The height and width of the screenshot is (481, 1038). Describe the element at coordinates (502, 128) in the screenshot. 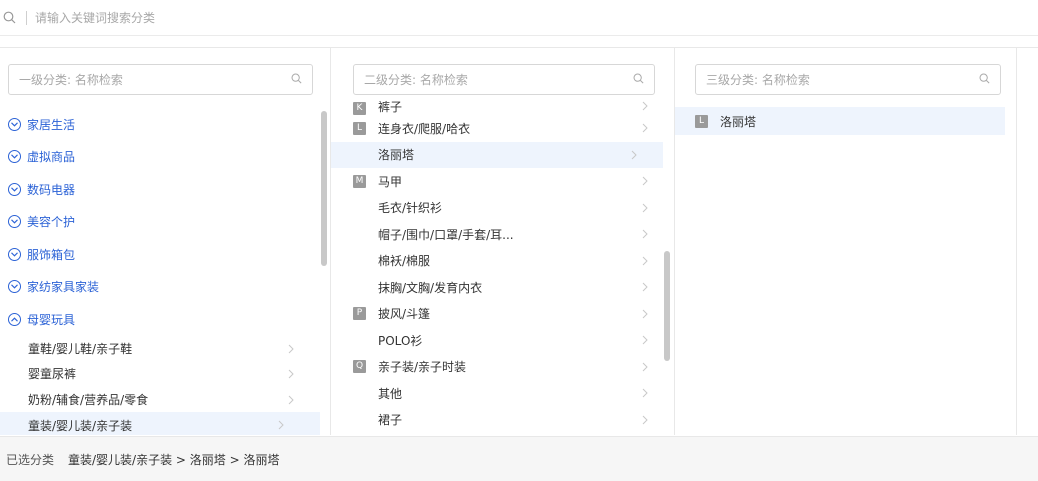

I see `level2-item: L 连身衣/爬服/哈衣` at that location.